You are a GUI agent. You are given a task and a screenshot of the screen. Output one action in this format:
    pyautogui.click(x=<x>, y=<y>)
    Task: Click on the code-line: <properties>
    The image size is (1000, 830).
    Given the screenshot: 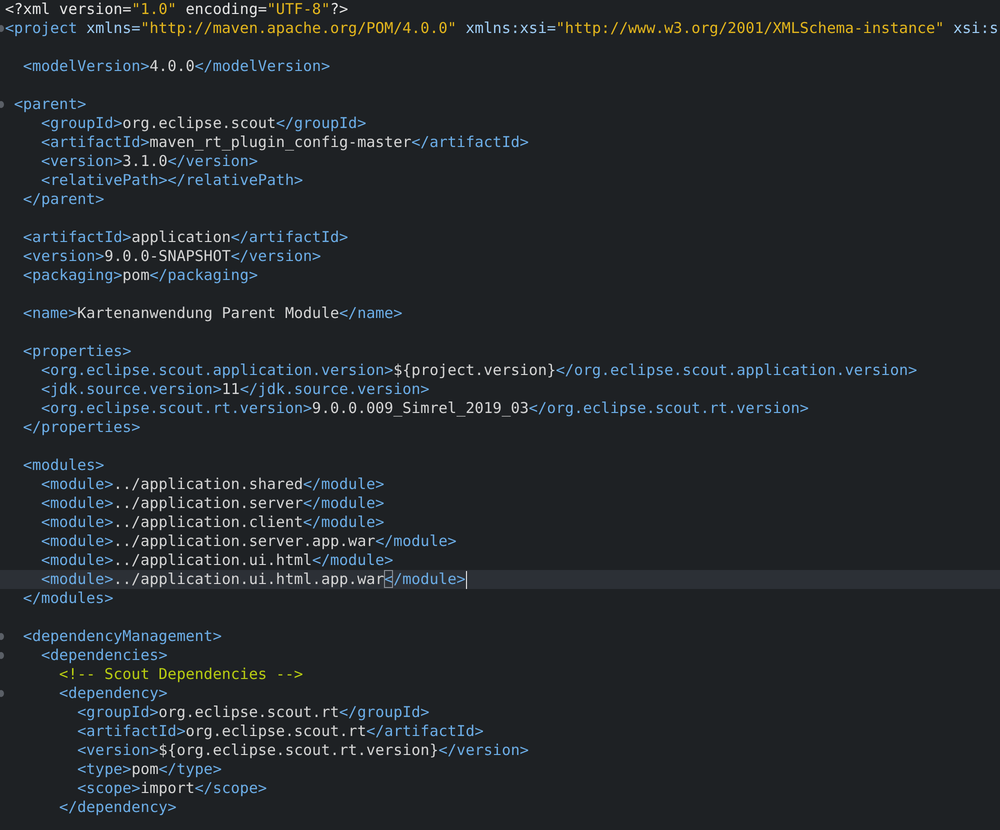 What is the action you would take?
    pyautogui.click(x=77, y=351)
    